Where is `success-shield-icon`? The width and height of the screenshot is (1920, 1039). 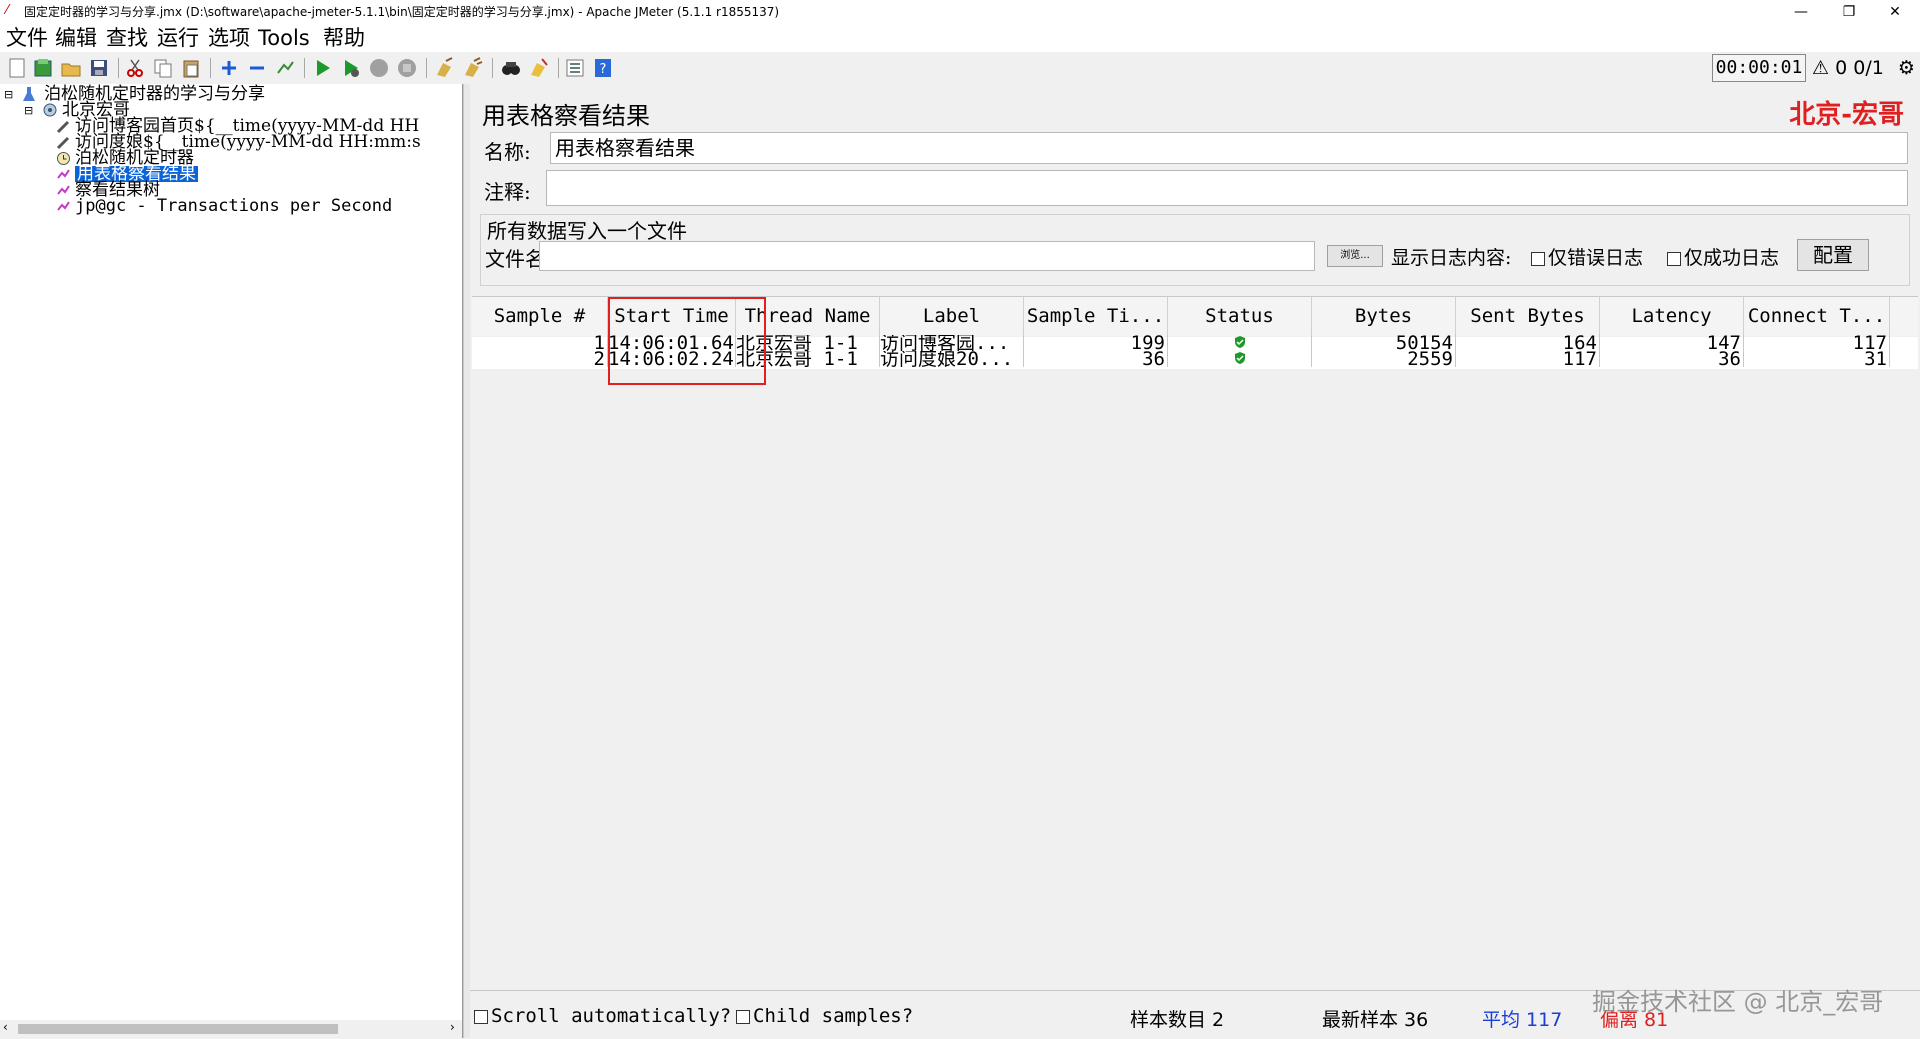 success-shield-icon is located at coordinates (1239, 342).